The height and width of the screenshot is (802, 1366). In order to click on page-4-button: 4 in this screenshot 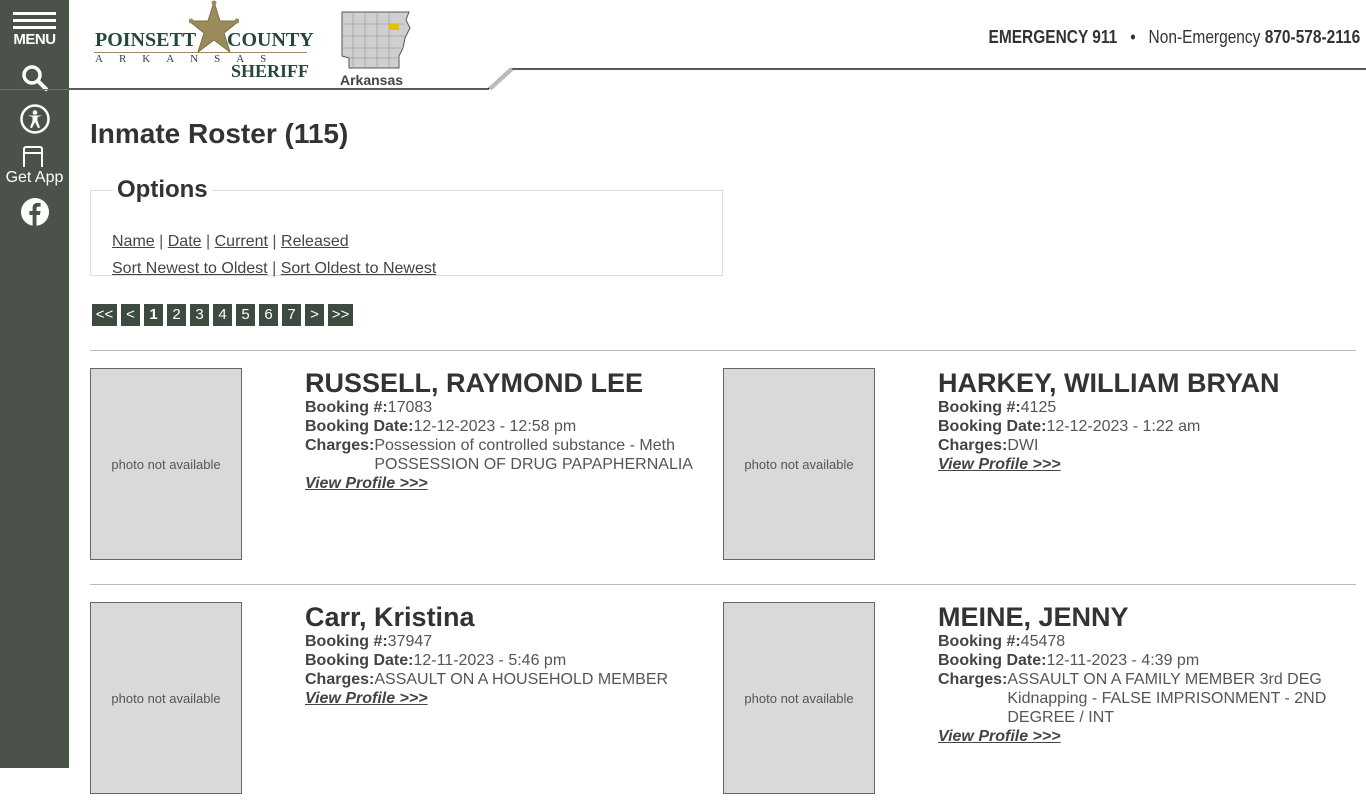, I will do `click(222, 315)`.